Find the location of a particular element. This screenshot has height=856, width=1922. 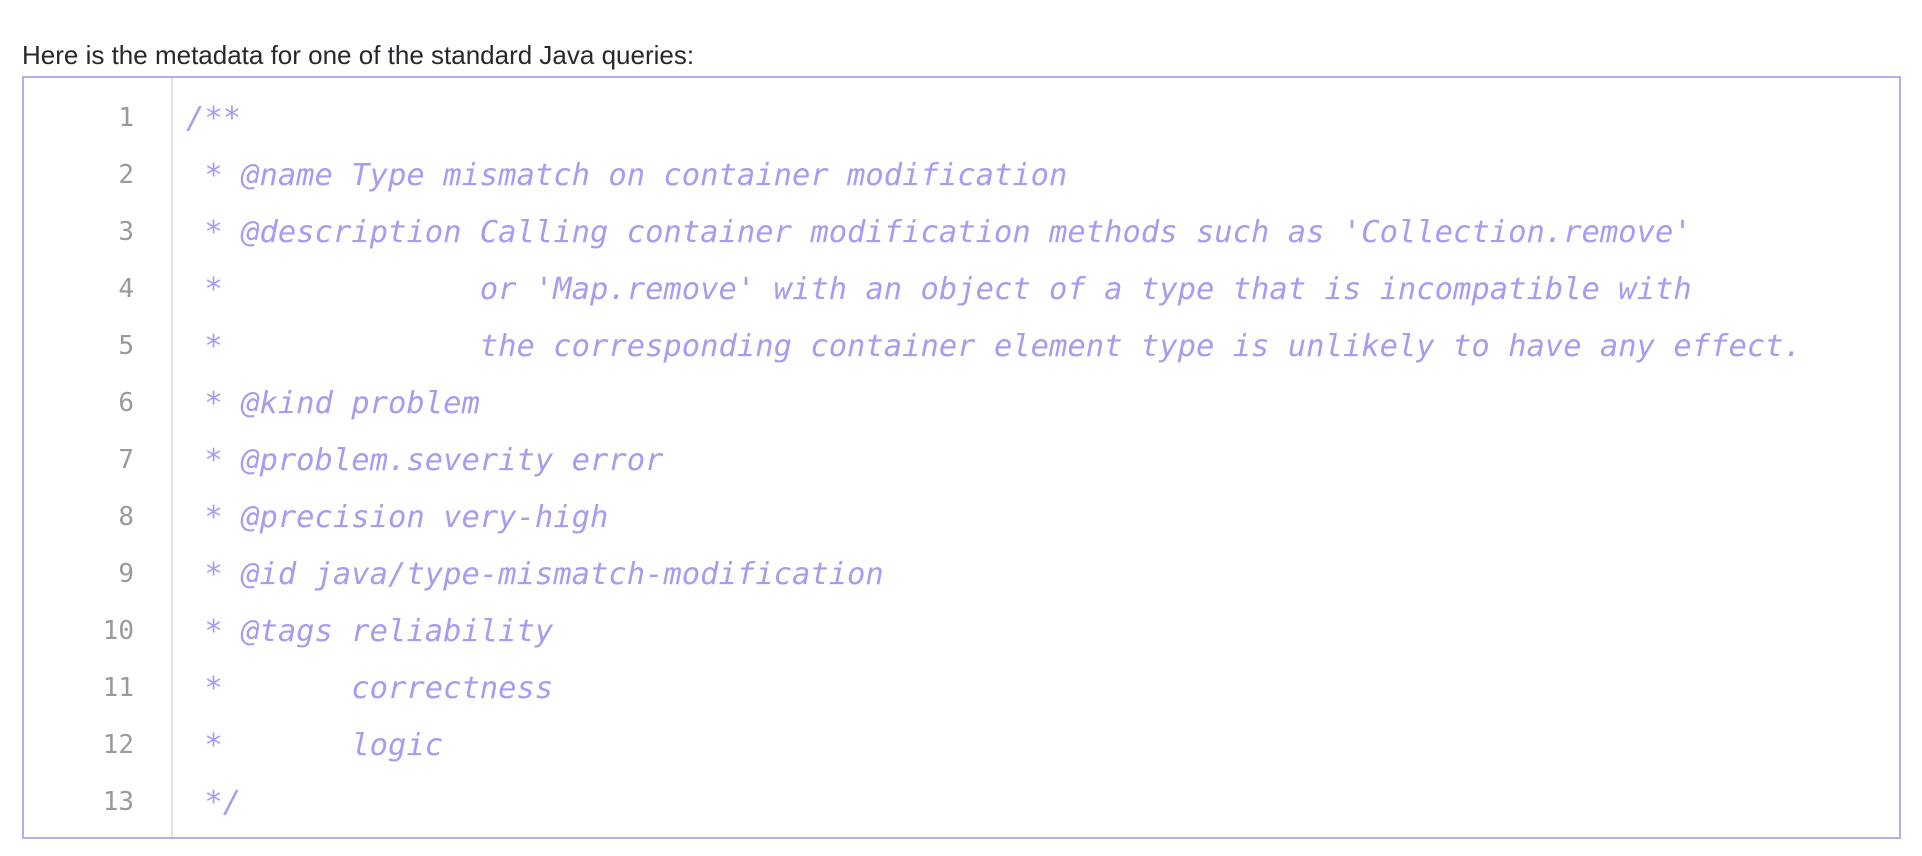

line-number: 12 is located at coordinates (118, 745).